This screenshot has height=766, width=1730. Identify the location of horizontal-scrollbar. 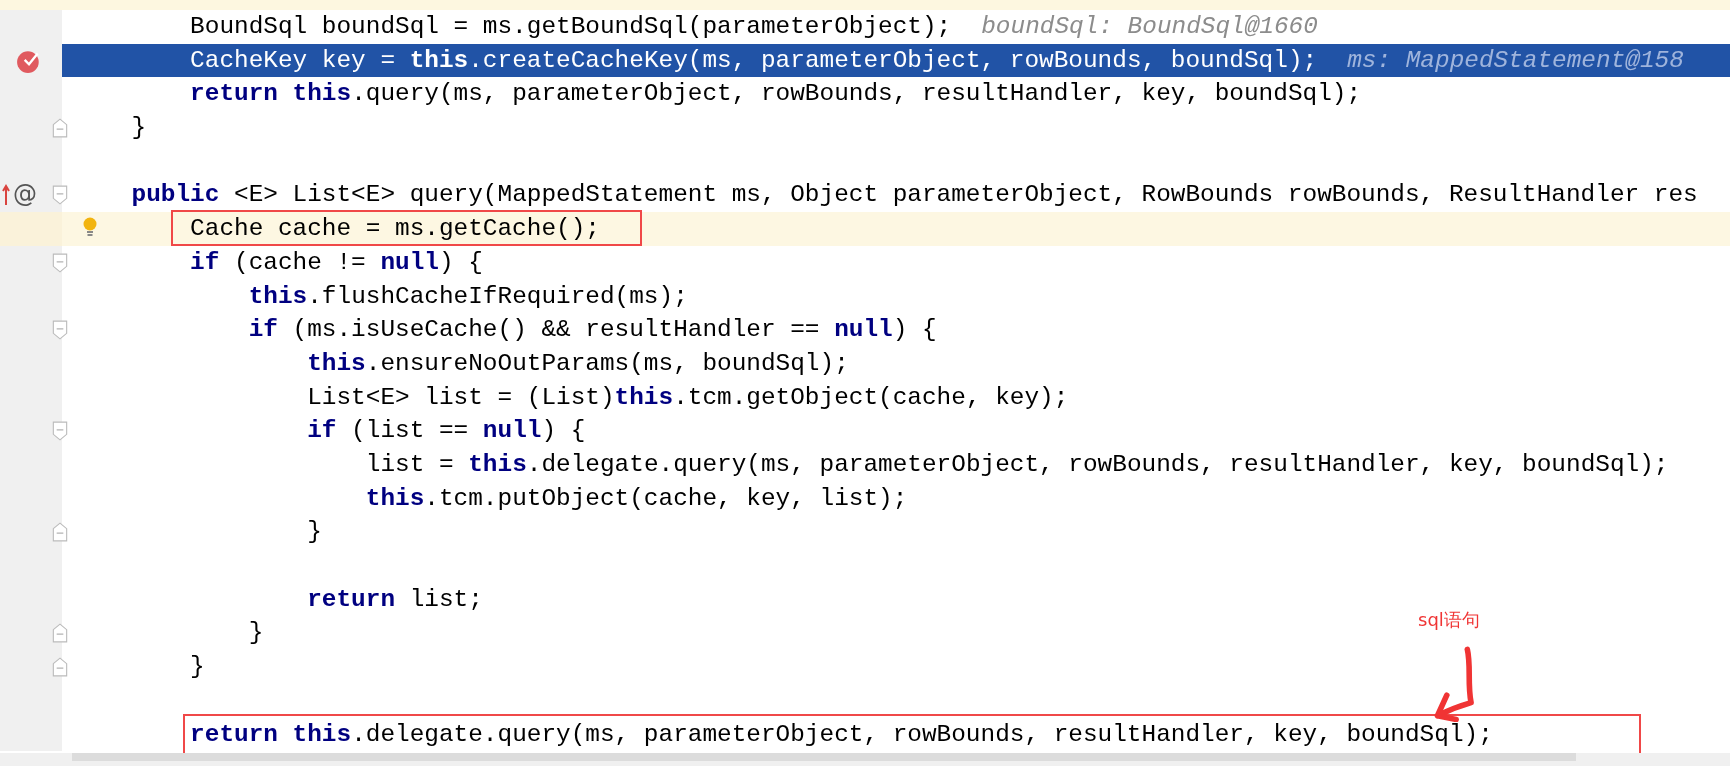
(824, 757).